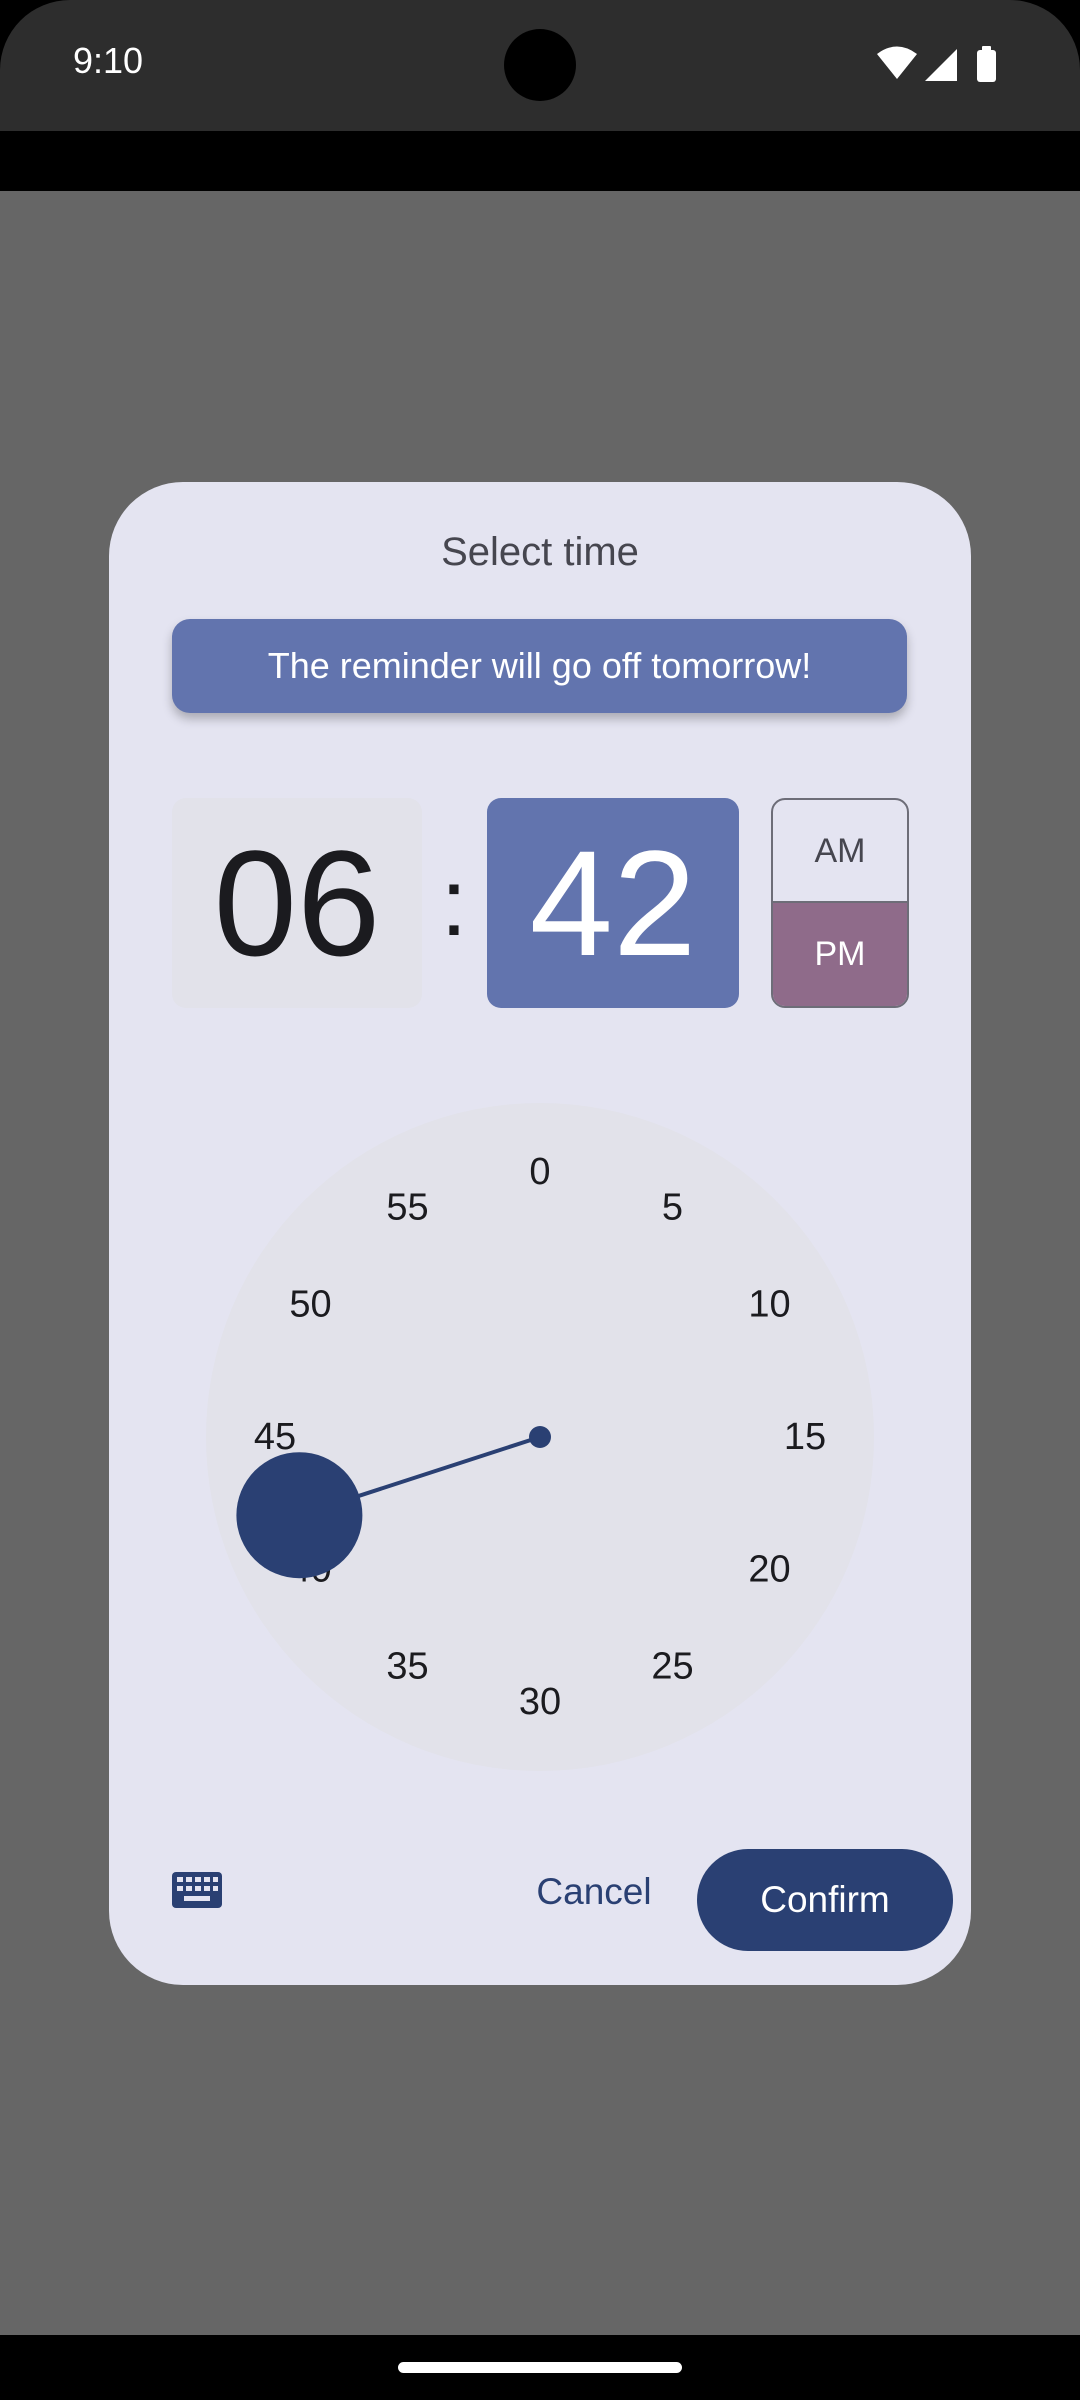  Describe the element at coordinates (805, 1437) in the screenshot. I see `clock-number-15: 15` at that location.